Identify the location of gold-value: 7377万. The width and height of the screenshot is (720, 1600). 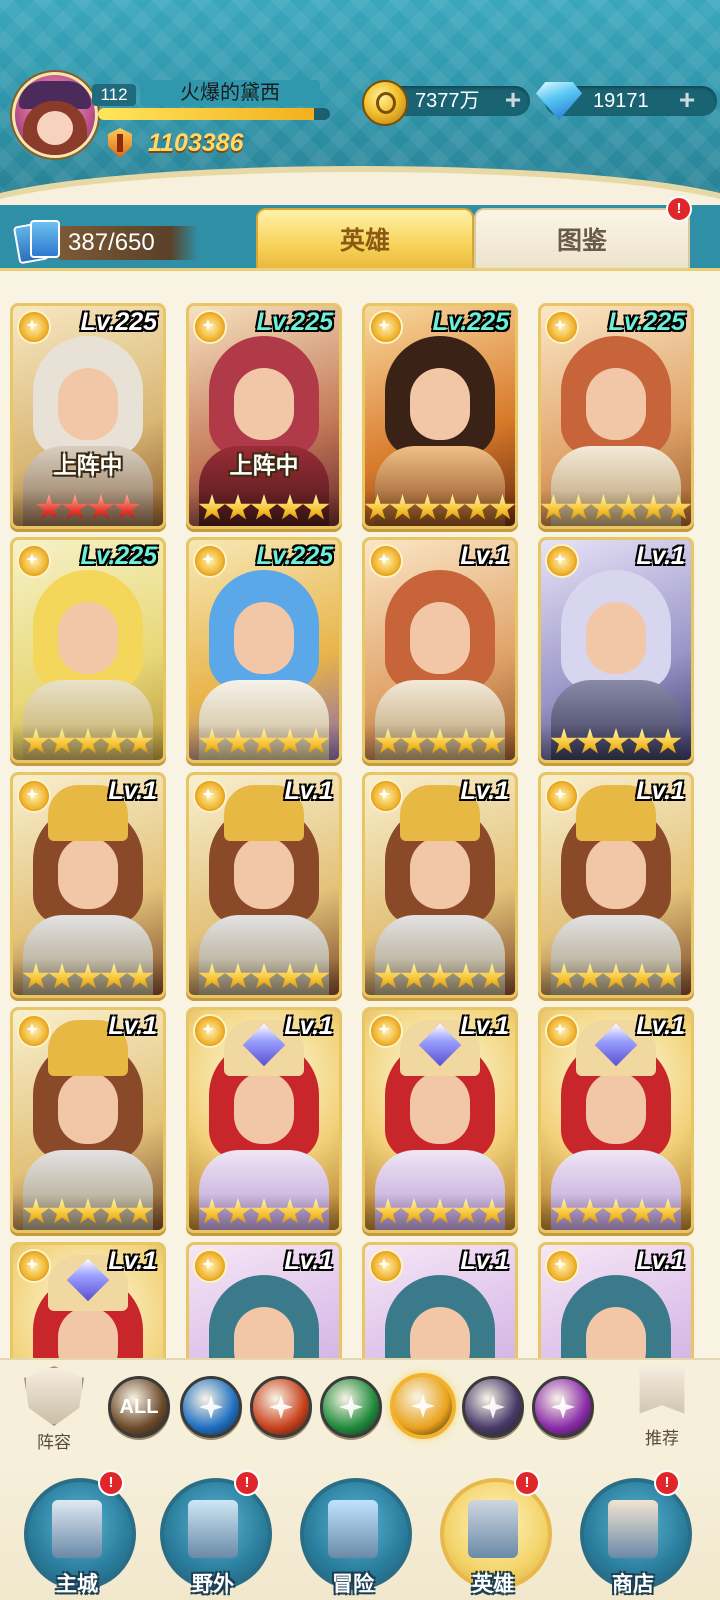
(447, 101).